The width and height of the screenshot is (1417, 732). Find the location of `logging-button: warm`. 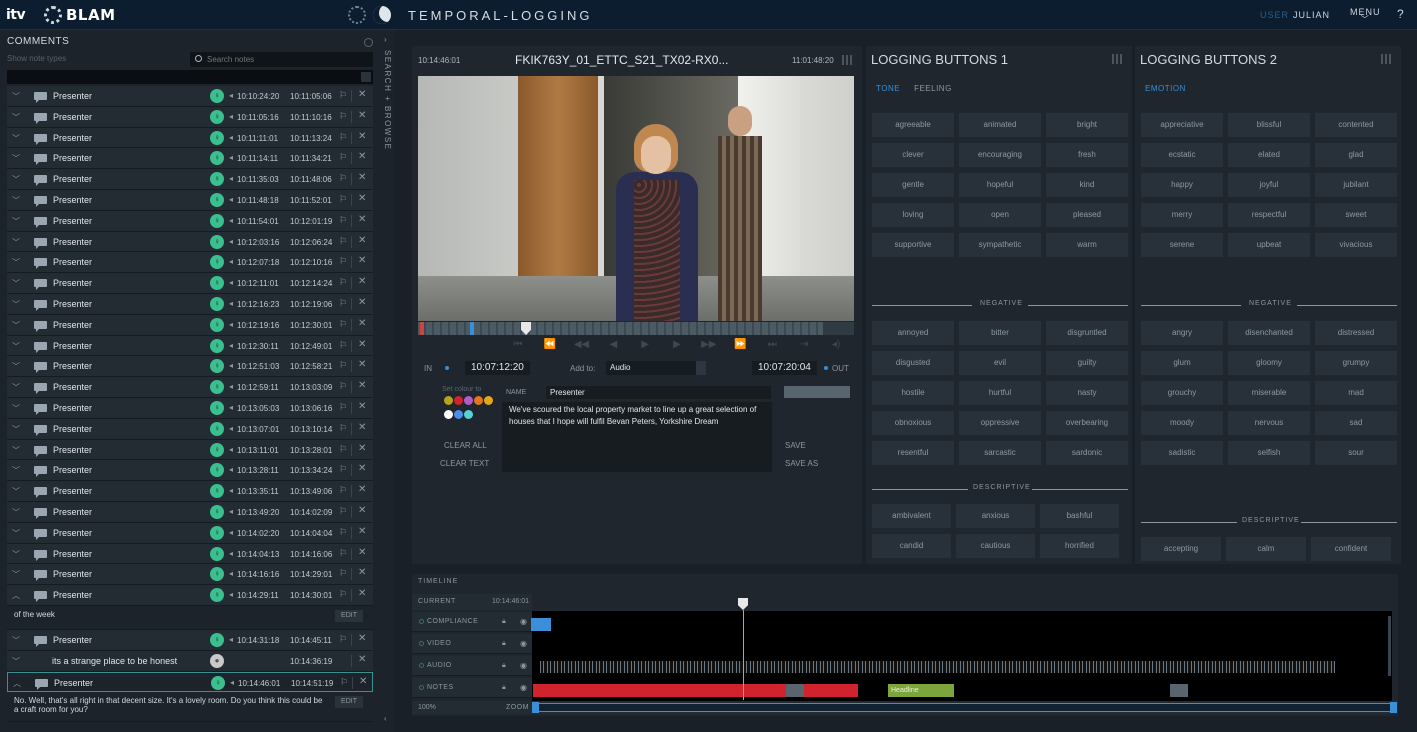

logging-button: warm is located at coordinates (1087, 245).